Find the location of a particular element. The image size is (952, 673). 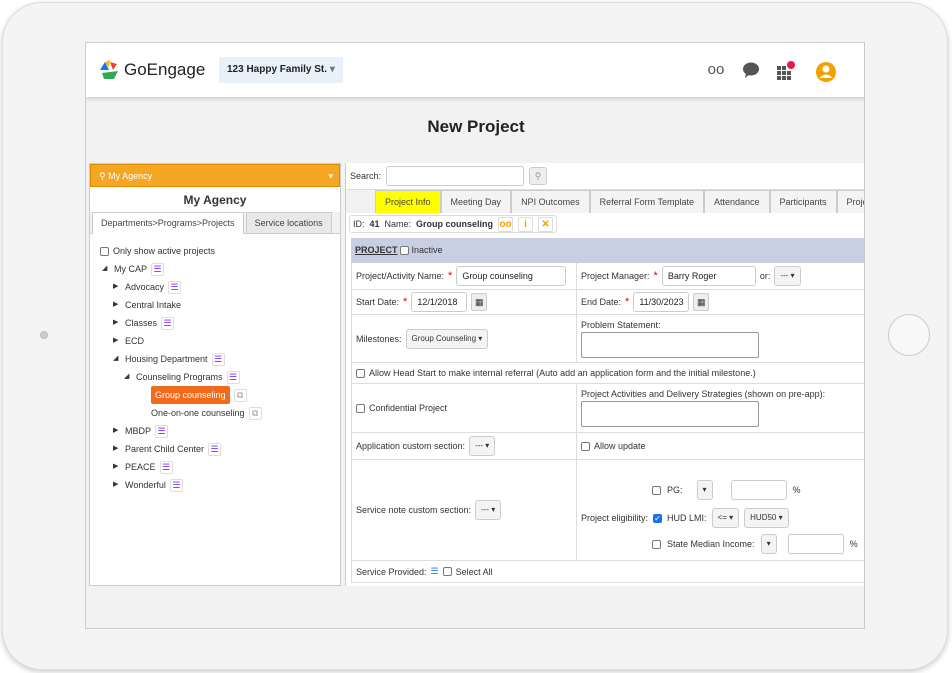

tree-item-label: Advocacy is located at coordinates (145, 287).